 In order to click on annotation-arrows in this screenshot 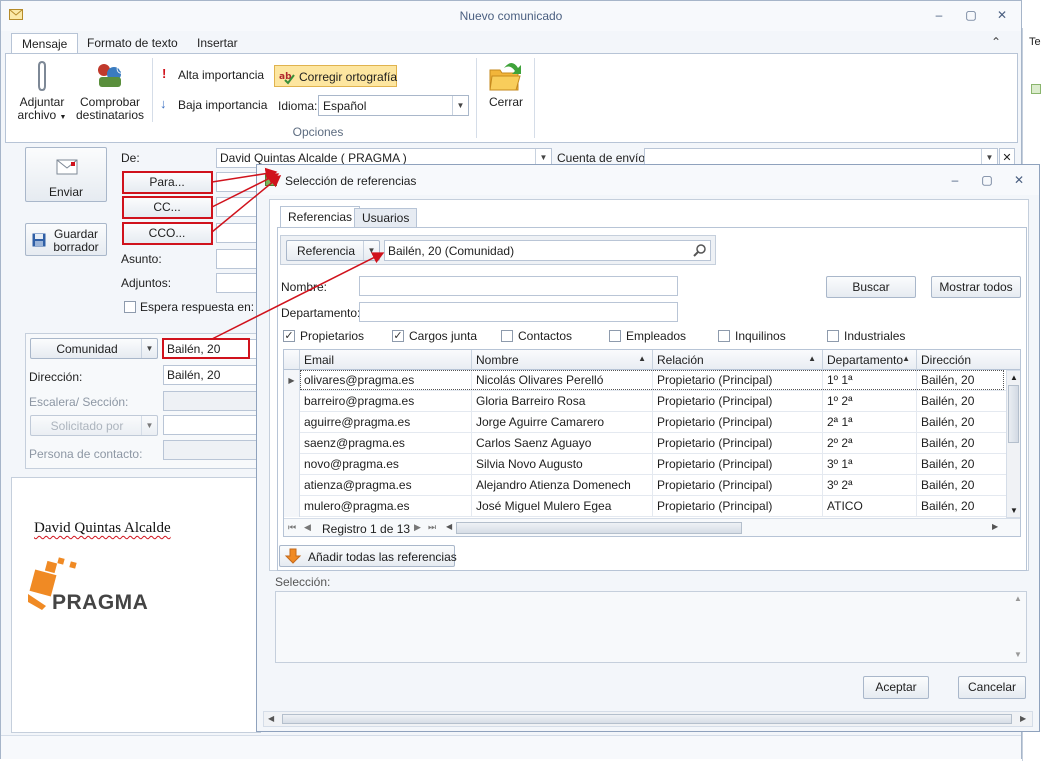, I will do `click(298, 253)`.